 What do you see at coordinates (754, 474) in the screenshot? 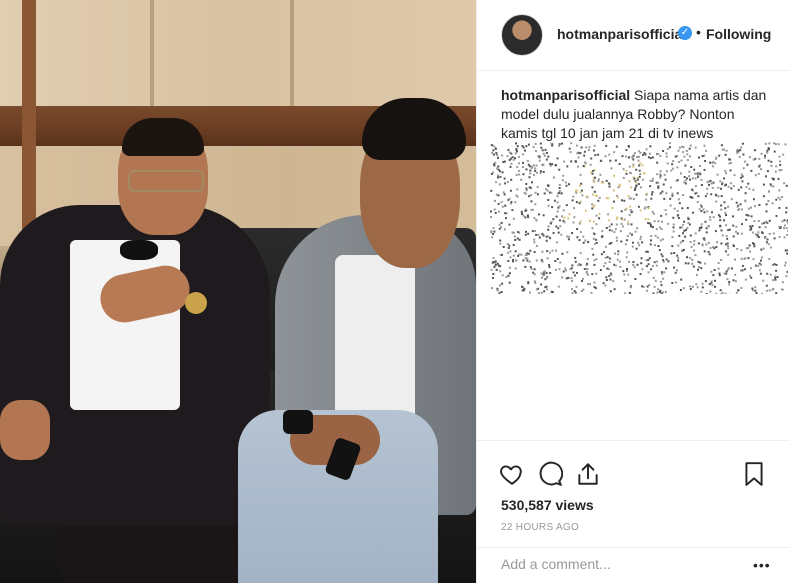
I see `bookmark-icon` at bounding box center [754, 474].